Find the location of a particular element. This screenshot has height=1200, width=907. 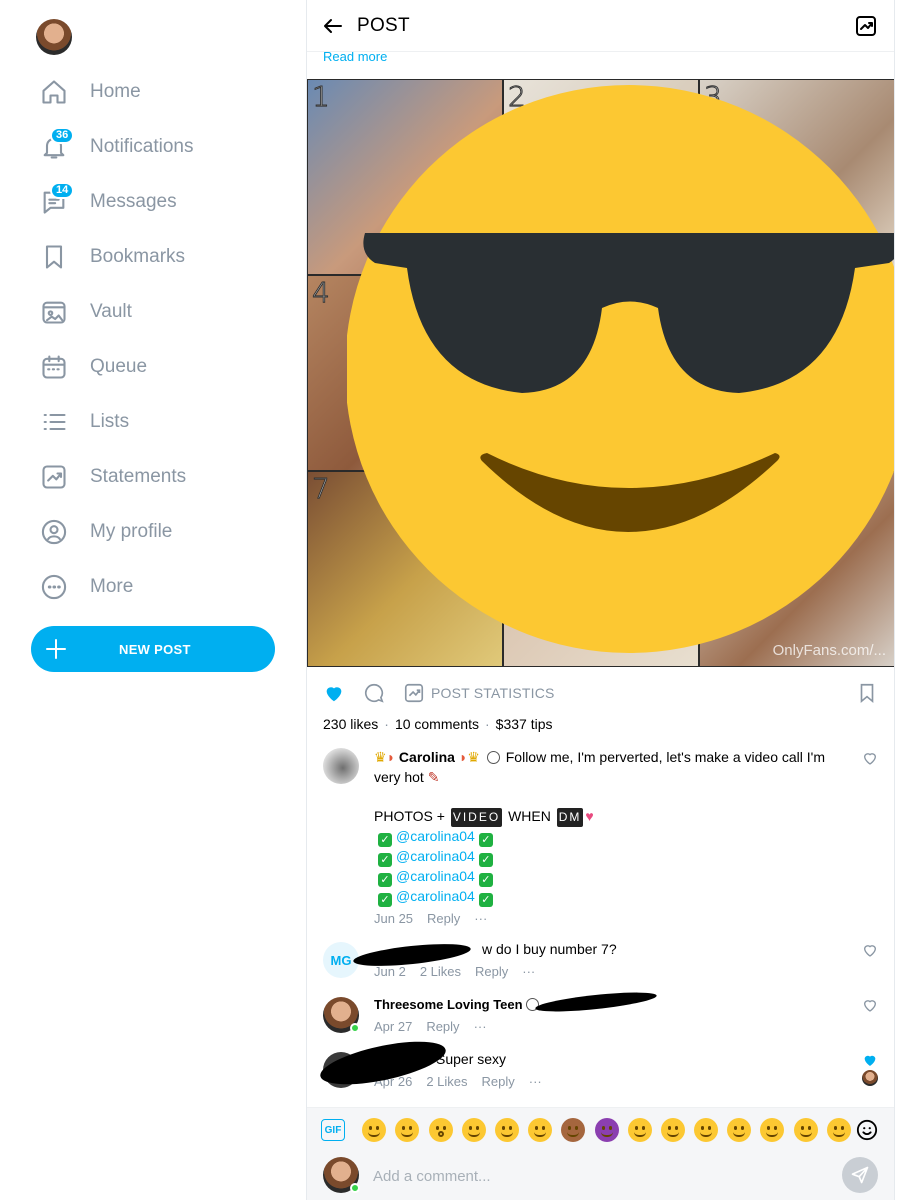

big-smile-face-icon is located at coordinates (739, 1130).